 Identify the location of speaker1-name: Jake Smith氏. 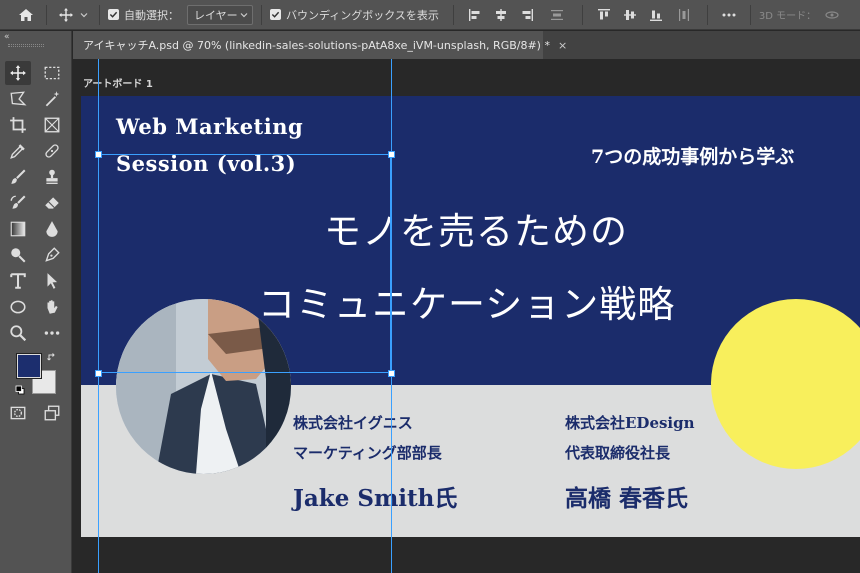
(375, 498).